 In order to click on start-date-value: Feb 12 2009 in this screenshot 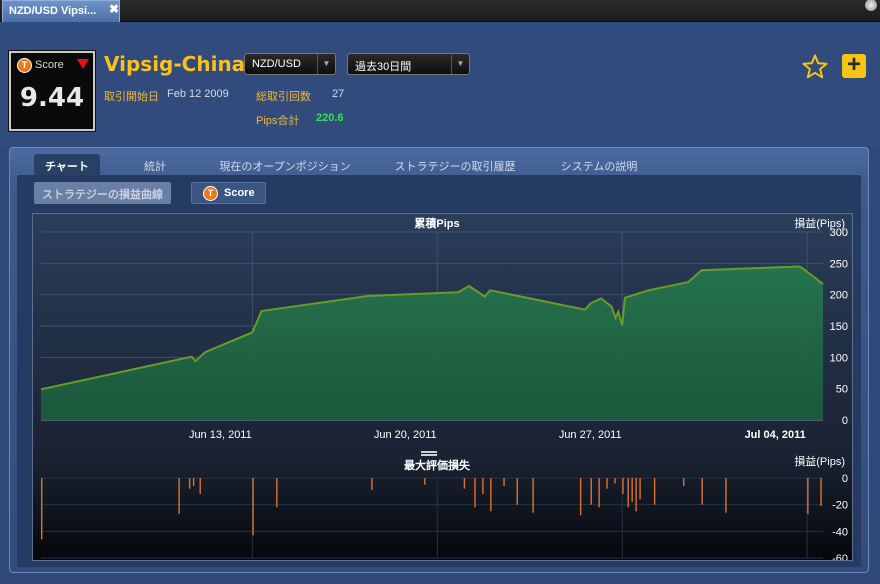, I will do `click(198, 94)`.